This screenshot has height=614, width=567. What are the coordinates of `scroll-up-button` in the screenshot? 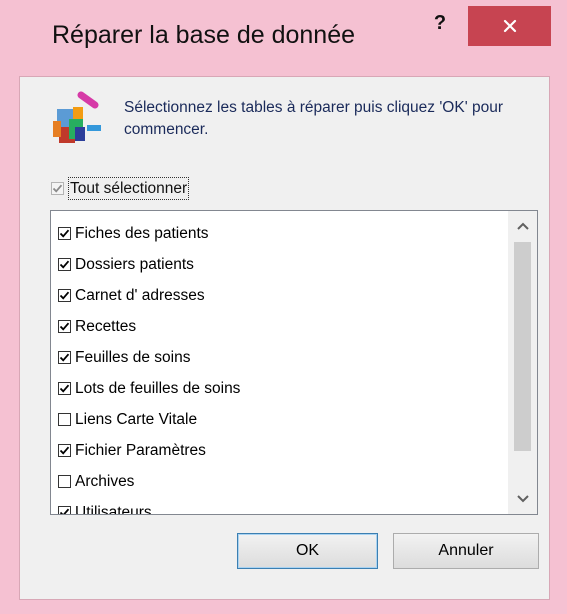 It's located at (522, 226).